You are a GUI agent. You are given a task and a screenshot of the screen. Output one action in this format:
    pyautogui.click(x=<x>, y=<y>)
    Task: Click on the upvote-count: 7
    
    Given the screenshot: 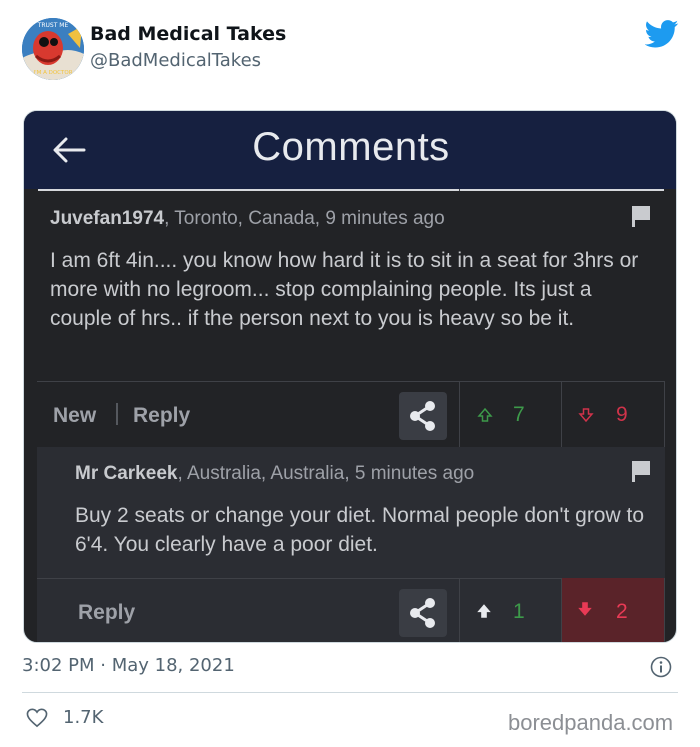 What is the action you would take?
    pyautogui.click(x=519, y=414)
    